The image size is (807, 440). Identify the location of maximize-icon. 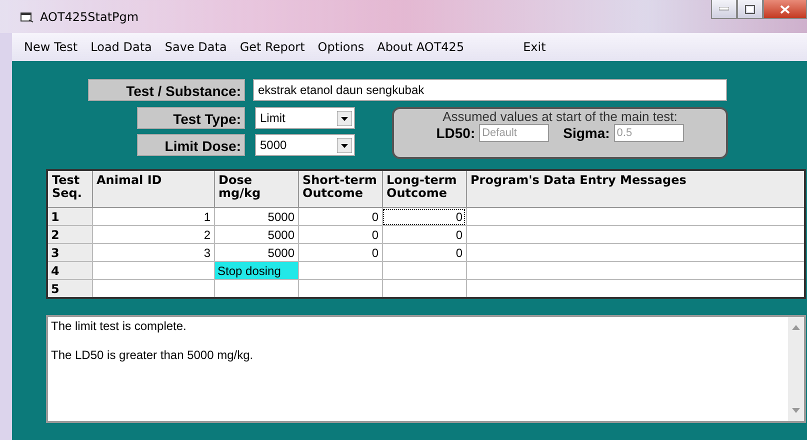
(750, 9).